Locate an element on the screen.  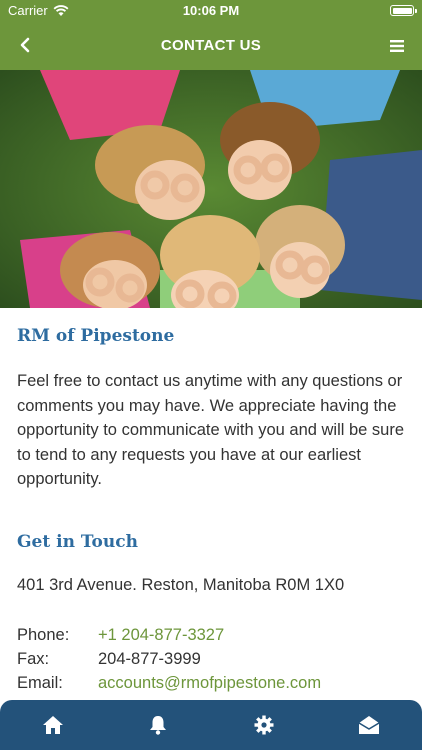
address-text: 401 3rd Avenue. Reston, Manitoba R0M 1X0 is located at coordinates (181, 585).